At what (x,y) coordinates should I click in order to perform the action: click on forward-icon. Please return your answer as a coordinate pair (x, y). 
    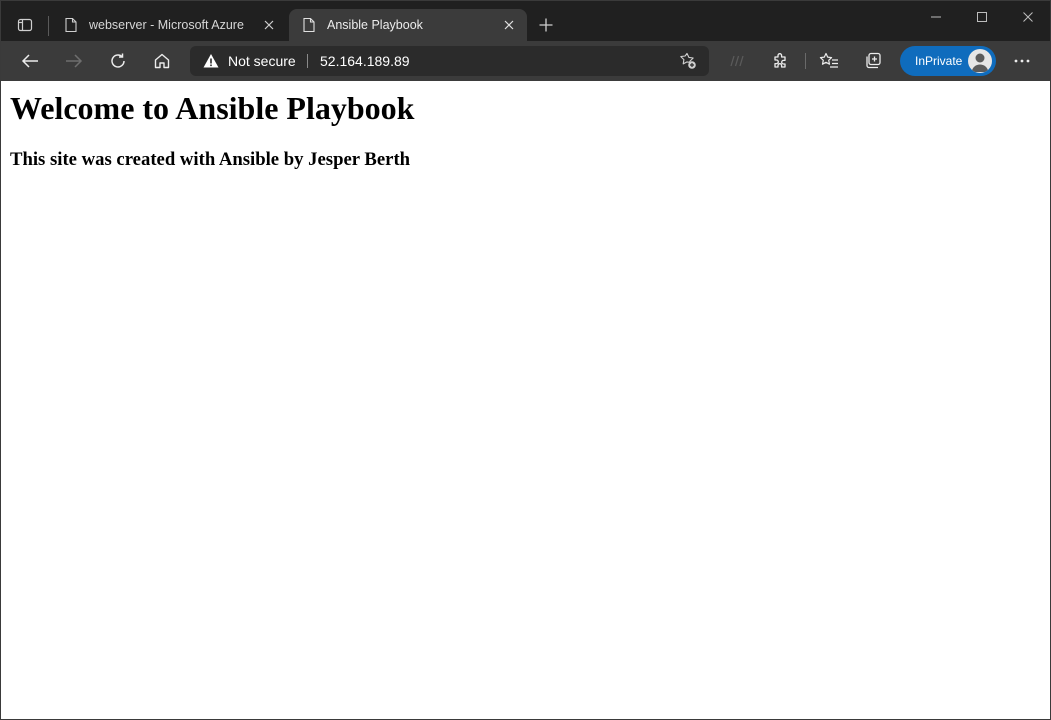
    Looking at the image, I should click on (74, 61).